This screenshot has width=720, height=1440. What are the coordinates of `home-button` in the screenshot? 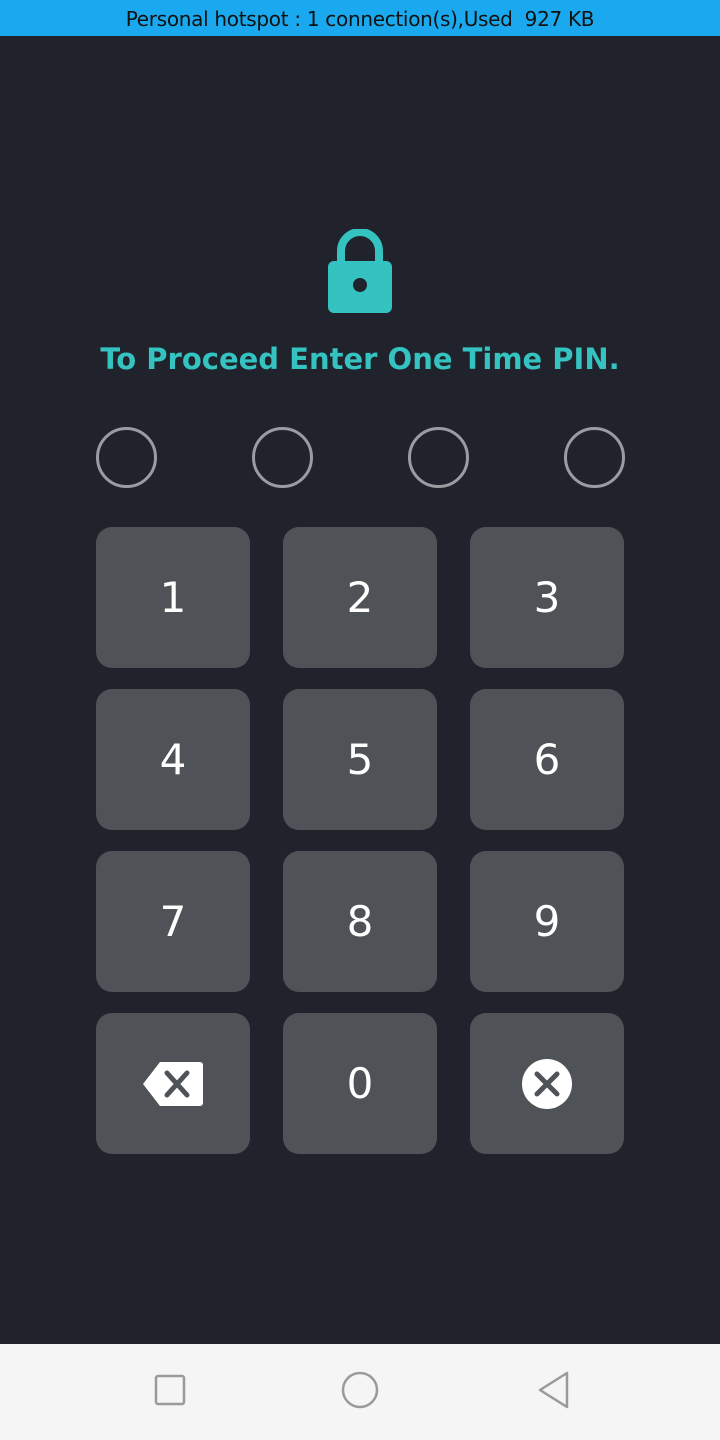 It's located at (360, 1392).